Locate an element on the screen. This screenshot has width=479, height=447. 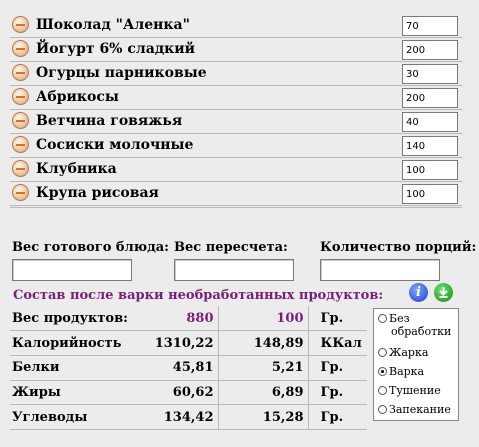
ingredient-name: Крупа рисовая is located at coordinates (97, 193).